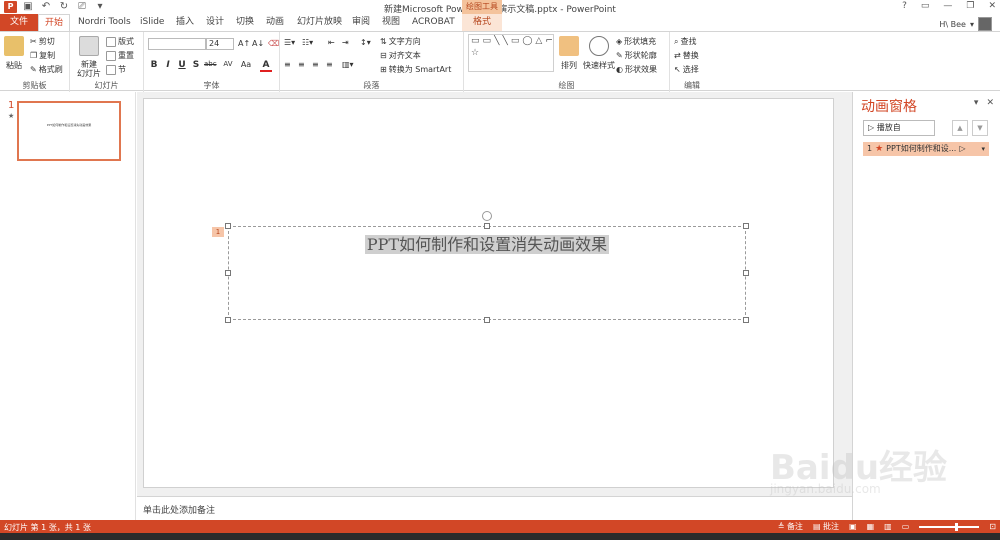 The image size is (1000, 540). Describe the element at coordinates (976, 103) in the screenshot. I see `pane-options-icon: ▾` at that location.